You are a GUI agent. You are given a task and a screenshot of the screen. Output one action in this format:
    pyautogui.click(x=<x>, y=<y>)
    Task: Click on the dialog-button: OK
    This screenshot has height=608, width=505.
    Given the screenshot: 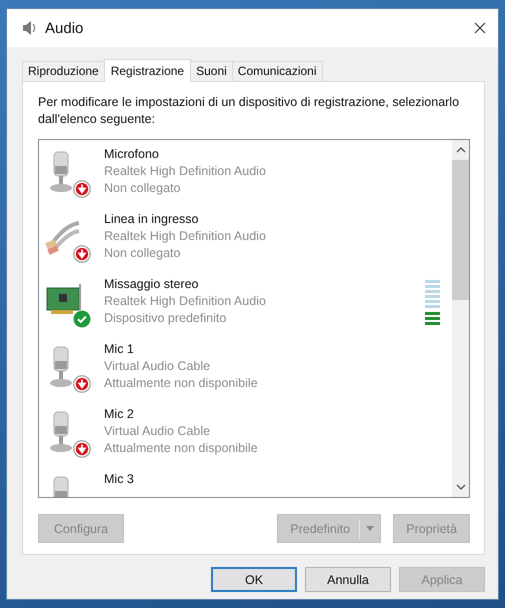 What is the action you would take?
    pyautogui.click(x=254, y=579)
    